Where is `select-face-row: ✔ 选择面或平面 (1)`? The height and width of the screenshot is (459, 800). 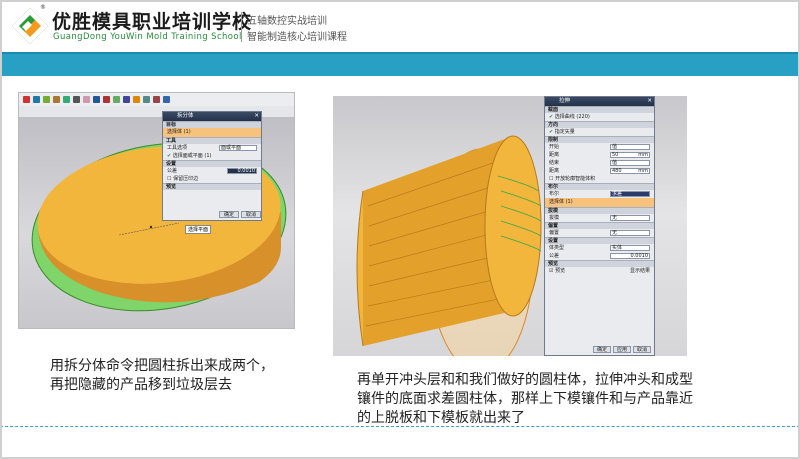 select-face-row: ✔ 选择面或平面 (1) is located at coordinates (212, 156).